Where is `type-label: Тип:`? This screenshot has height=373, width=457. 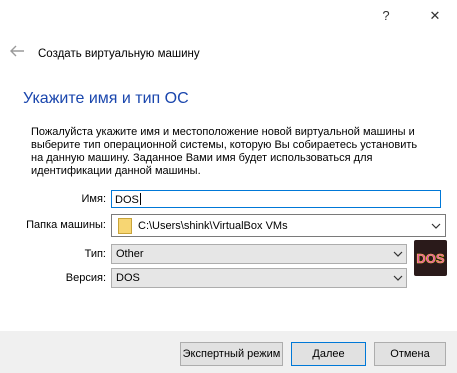
type-label: Тип: is located at coordinates (95, 254).